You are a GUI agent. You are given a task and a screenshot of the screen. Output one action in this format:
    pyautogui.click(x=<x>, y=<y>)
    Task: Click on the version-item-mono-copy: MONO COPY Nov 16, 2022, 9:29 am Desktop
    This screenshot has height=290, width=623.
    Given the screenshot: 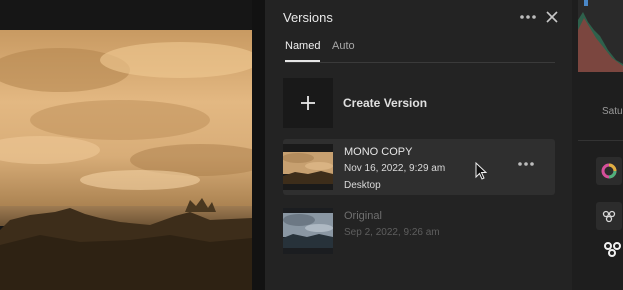 What is the action you would take?
    pyautogui.click(x=419, y=167)
    